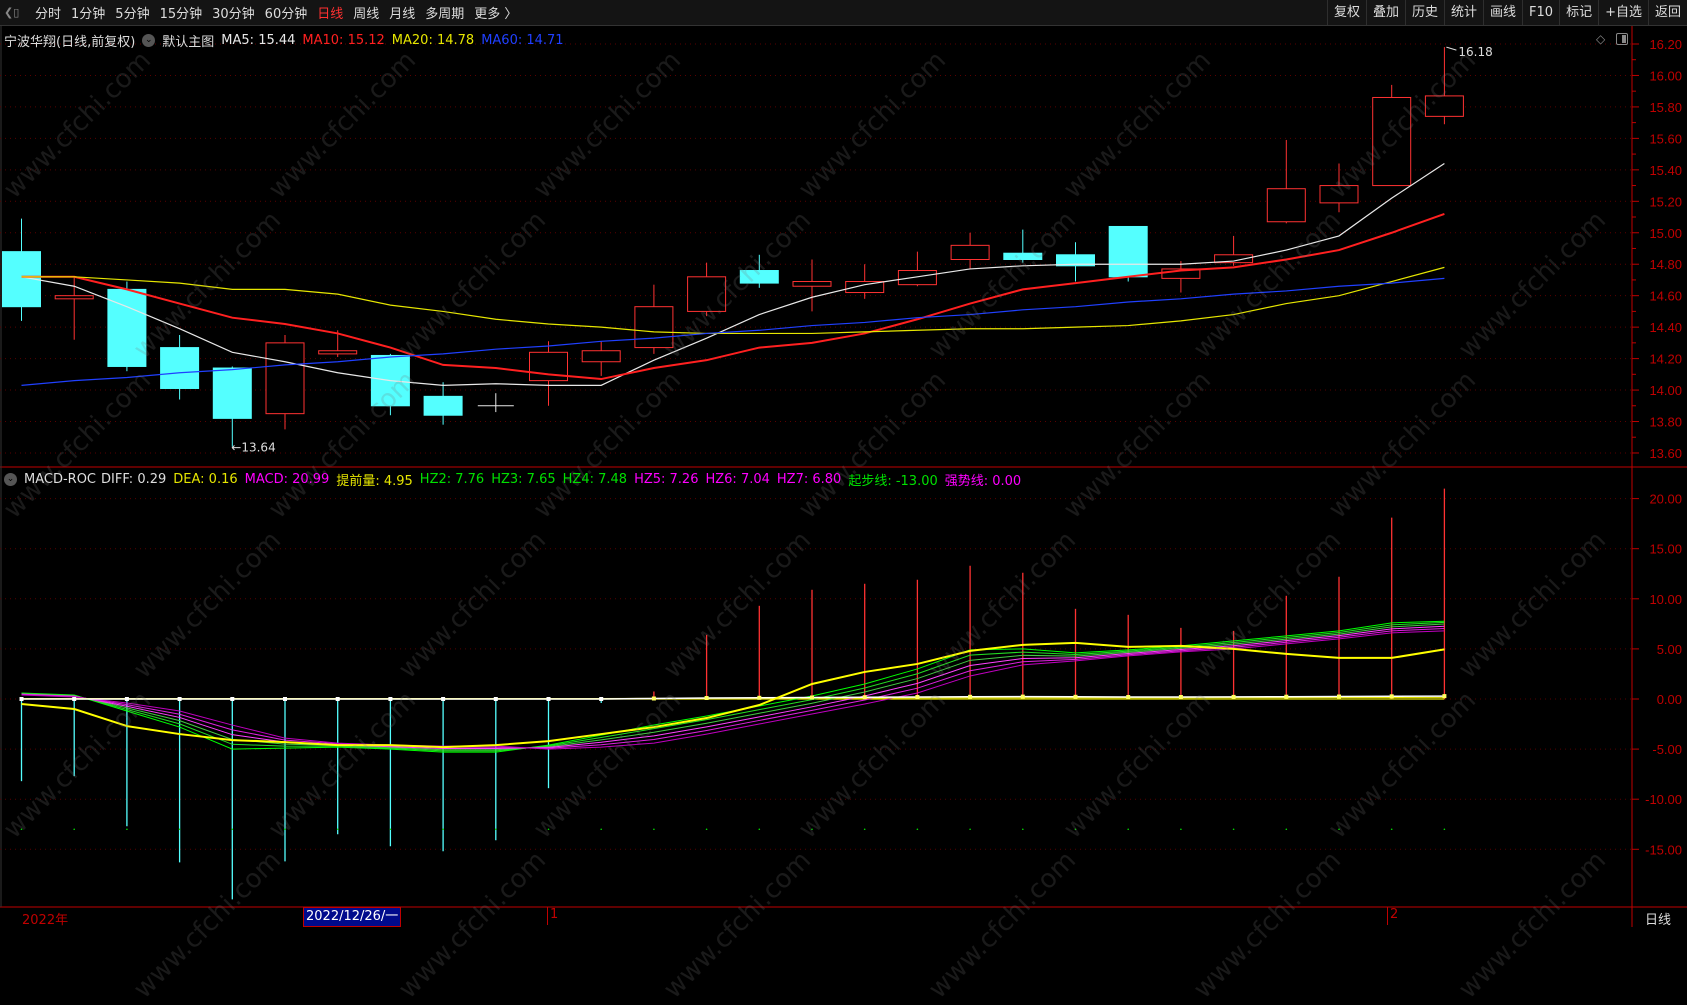 This screenshot has width=1687, height=1005. I want to click on toolbar-button: 标记, so click(1578, 12).